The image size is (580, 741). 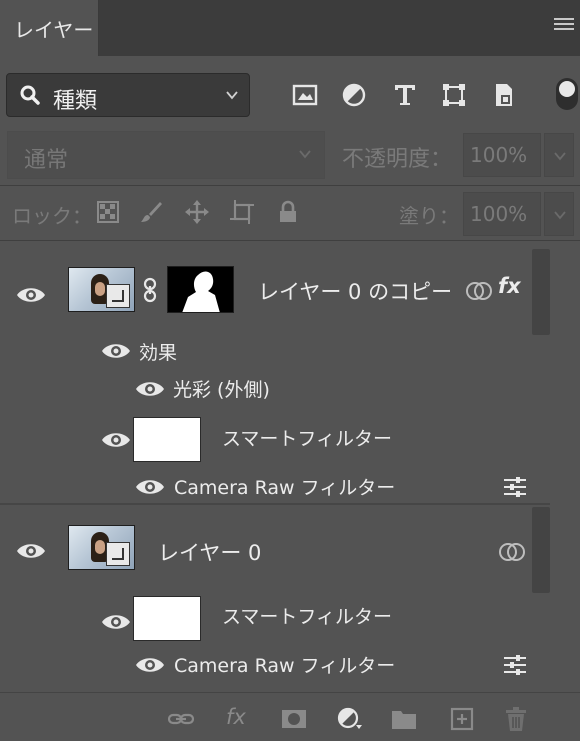 What do you see at coordinates (158, 353) in the screenshot?
I see `effects-label: 効果` at bounding box center [158, 353].